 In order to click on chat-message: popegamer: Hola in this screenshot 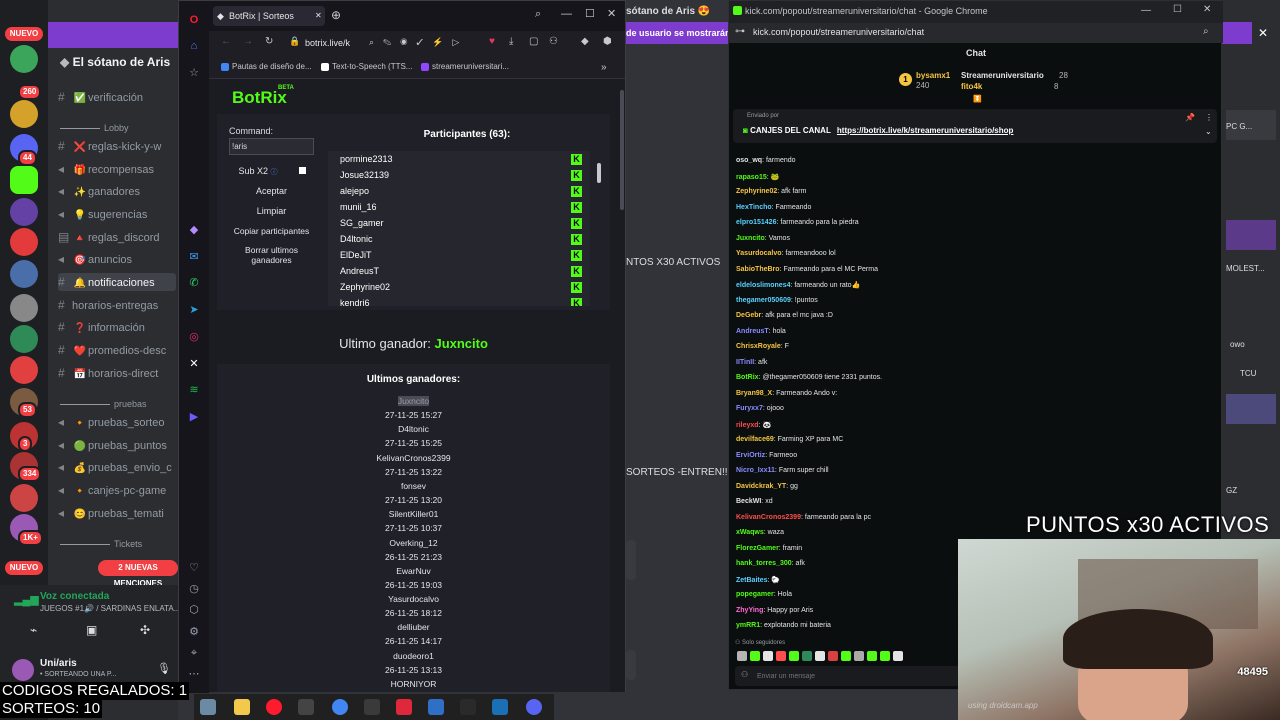, I will do `click(764, 594)`.